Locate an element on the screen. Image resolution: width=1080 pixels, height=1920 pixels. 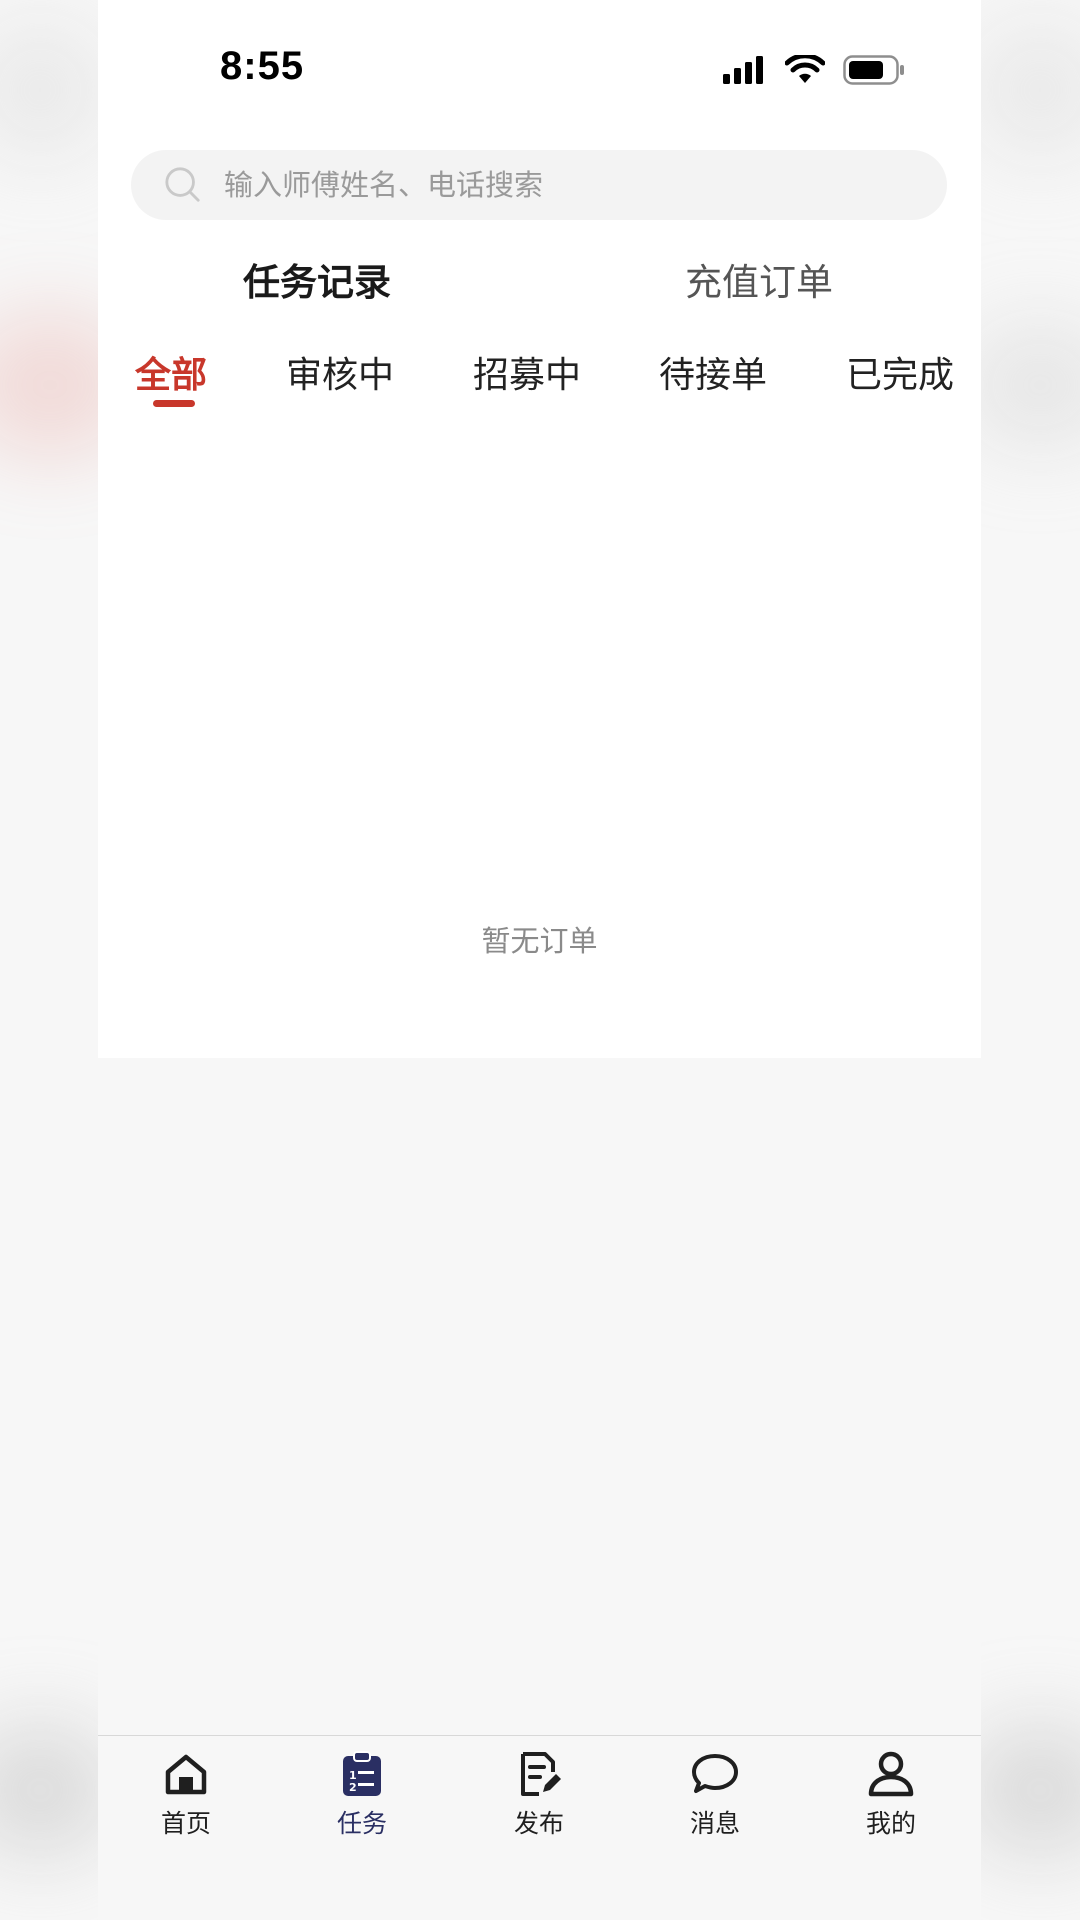
publish-document-icon is located at coordinates (539, 1774).